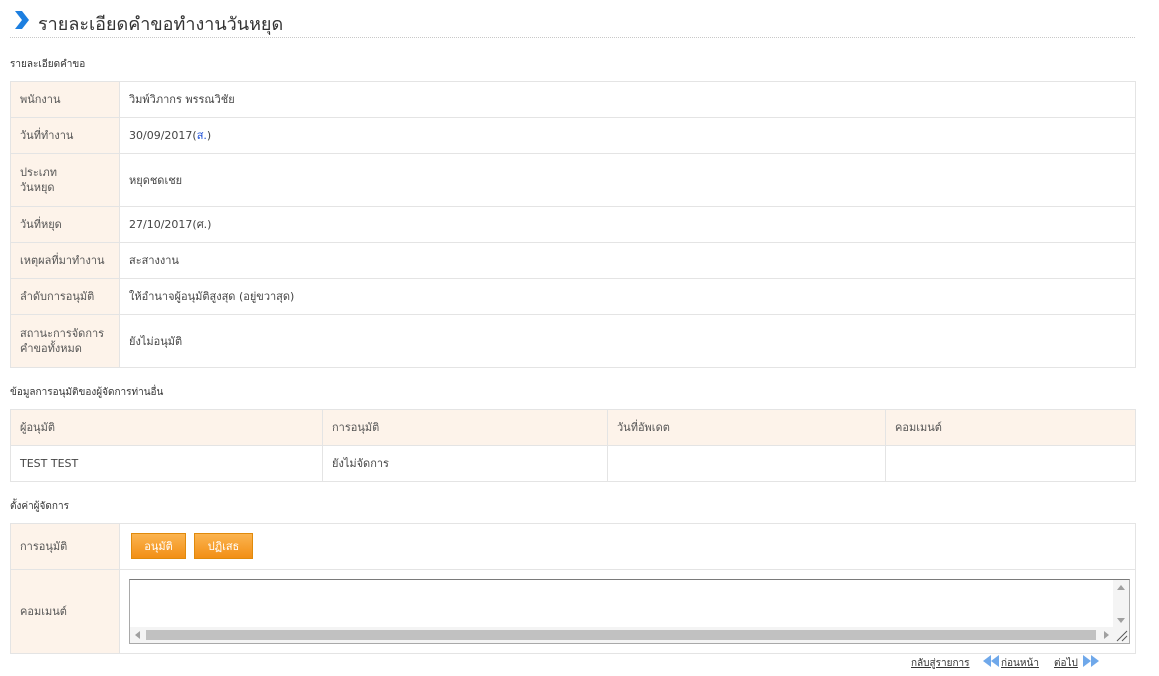  I want to click on details-section-label: รายละเอียดคำขอ, so click(48, 64).